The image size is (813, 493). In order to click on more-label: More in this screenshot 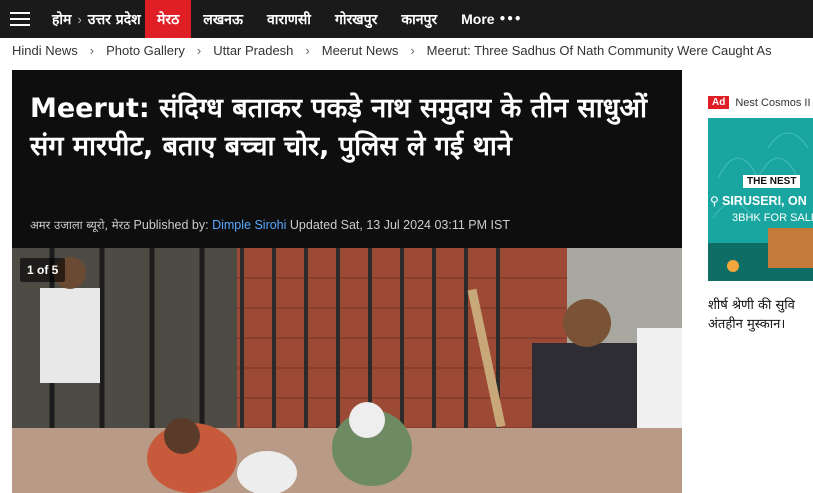, I will do `click(478, 19)`.